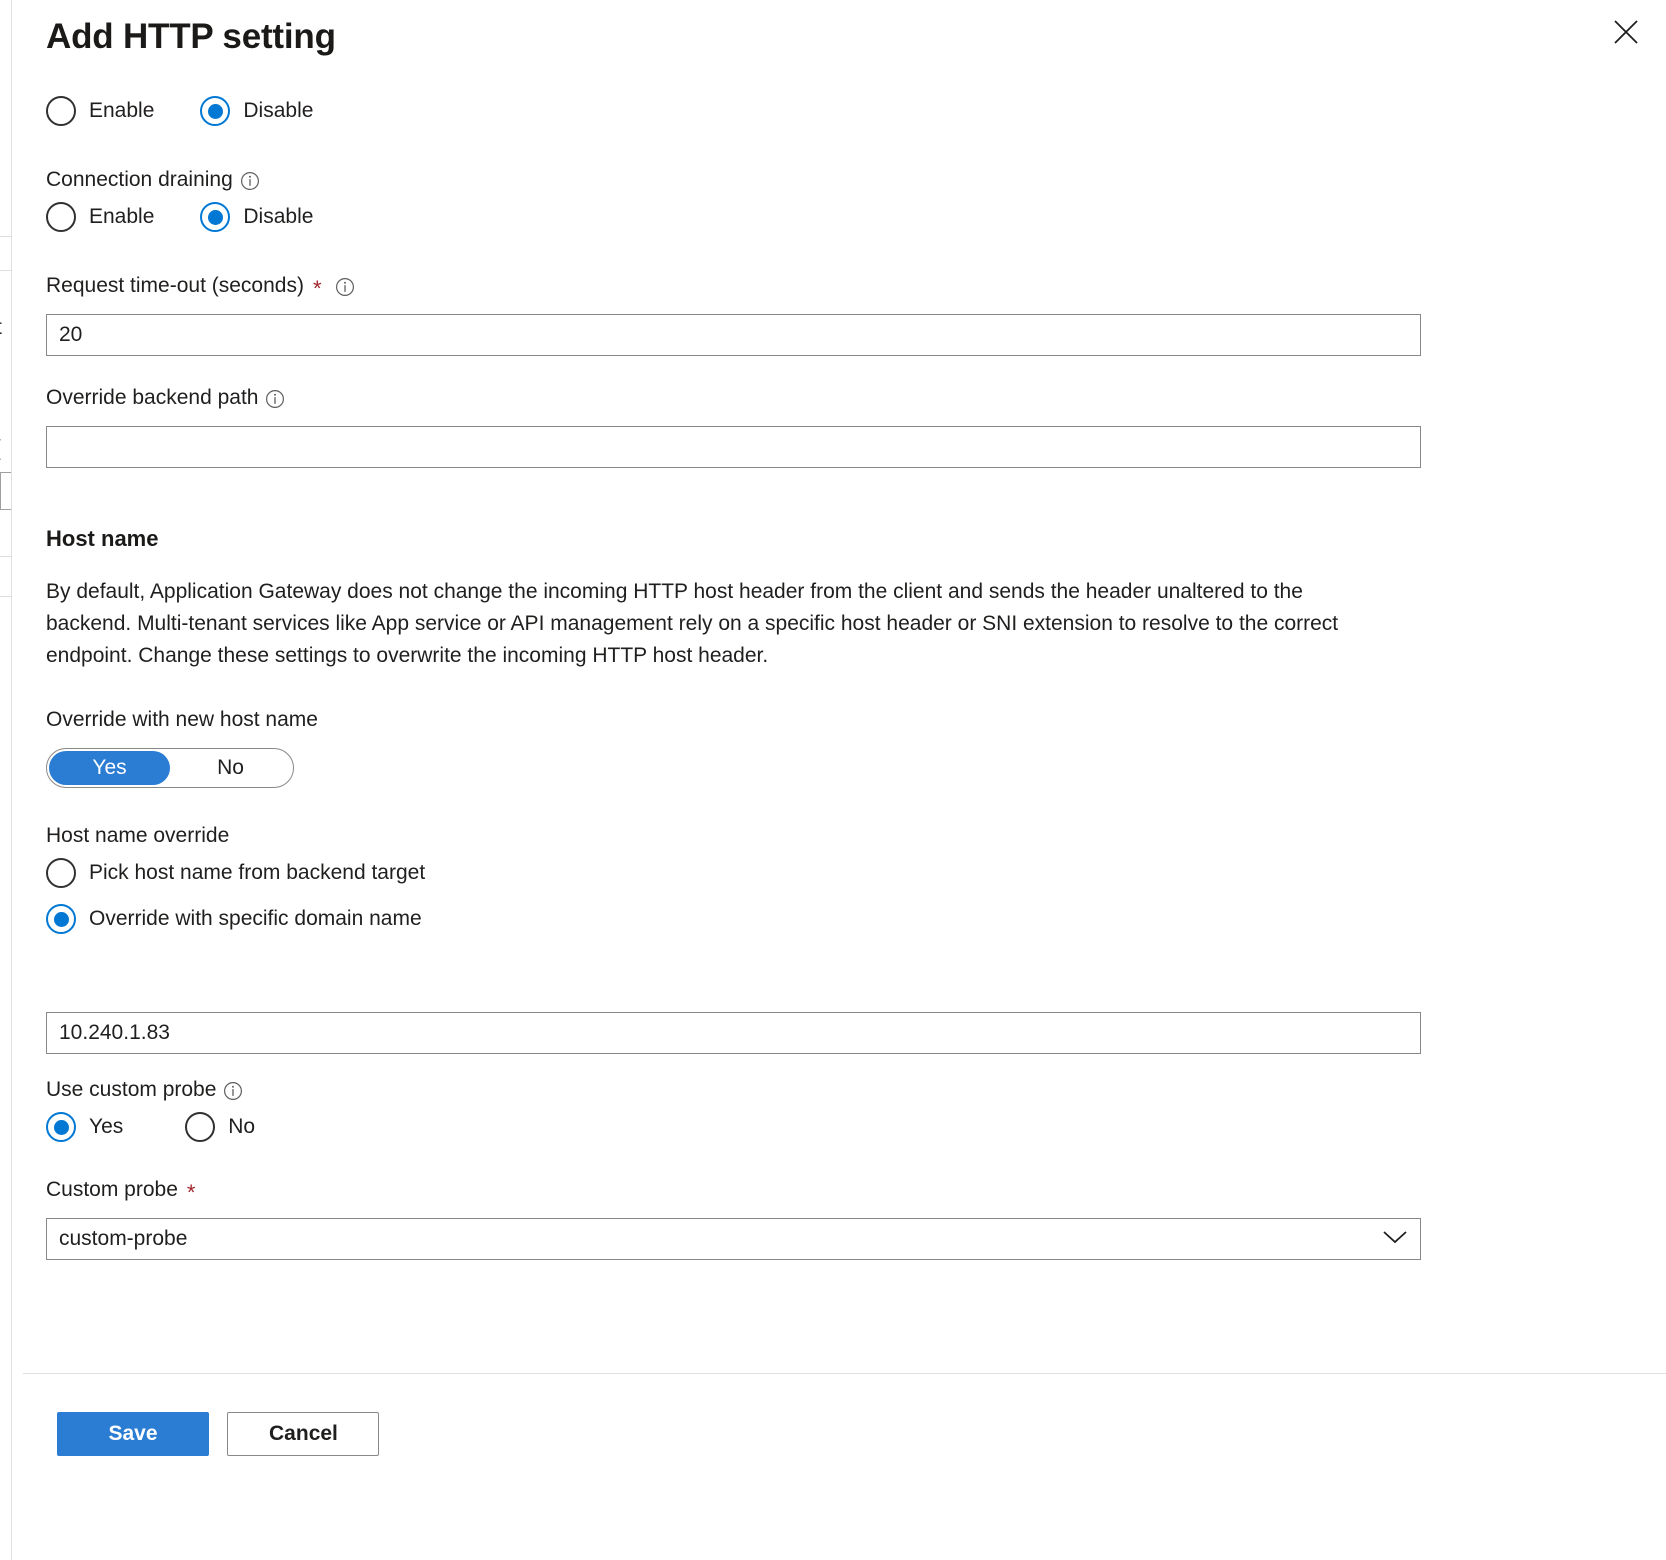 Image resolution: width=1666 pixels, height=1560 pixels. Describe the element at coordinates (122, 110) in the screenshot. I see `cookie-affinity-enable-label: Enable` at that location.